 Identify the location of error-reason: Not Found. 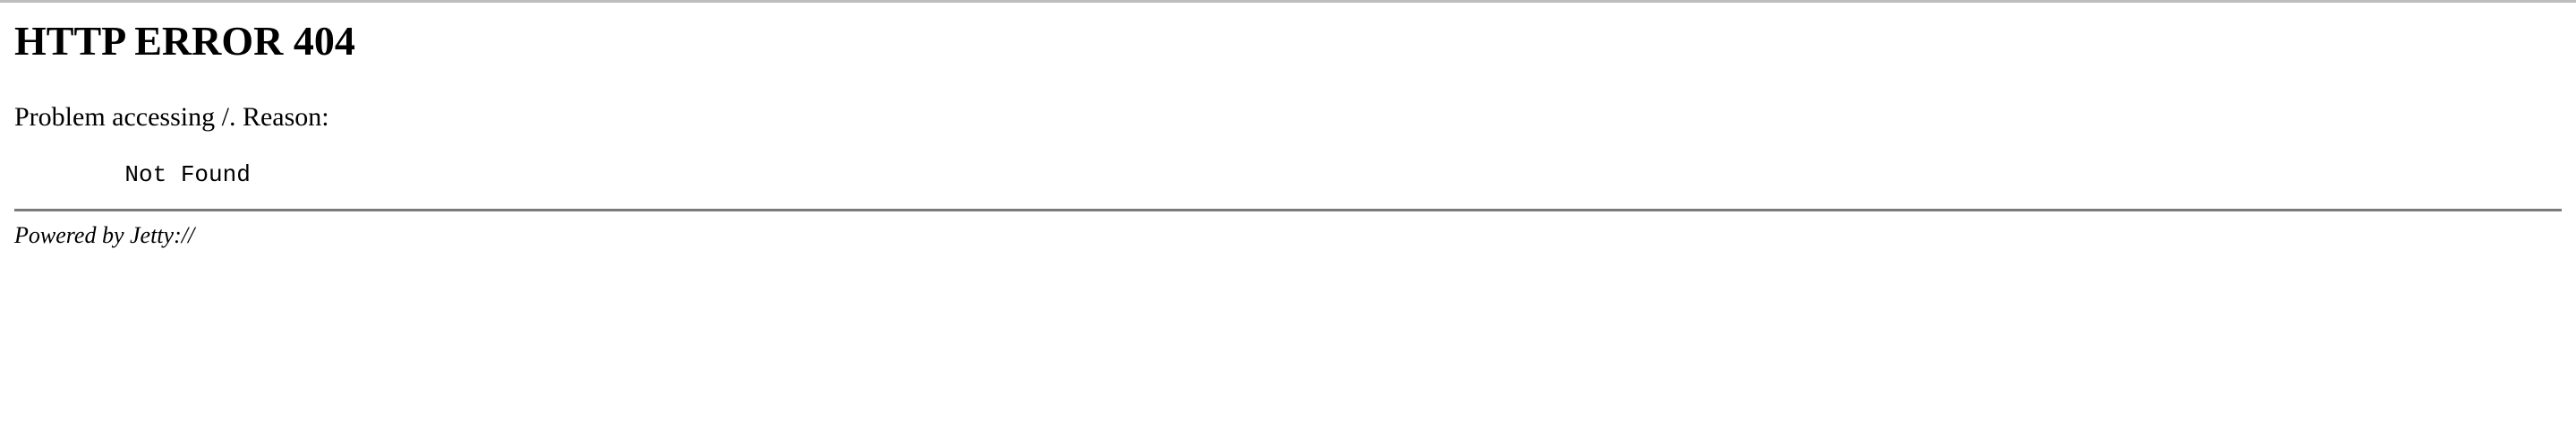
(160, 174).